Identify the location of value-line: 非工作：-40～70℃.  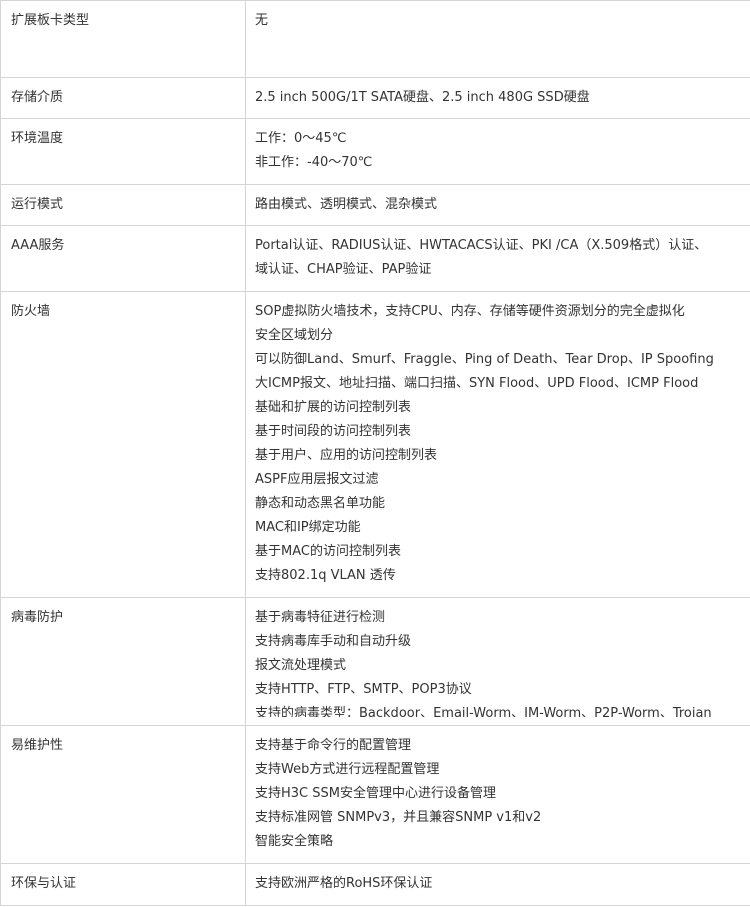
(314, 162).